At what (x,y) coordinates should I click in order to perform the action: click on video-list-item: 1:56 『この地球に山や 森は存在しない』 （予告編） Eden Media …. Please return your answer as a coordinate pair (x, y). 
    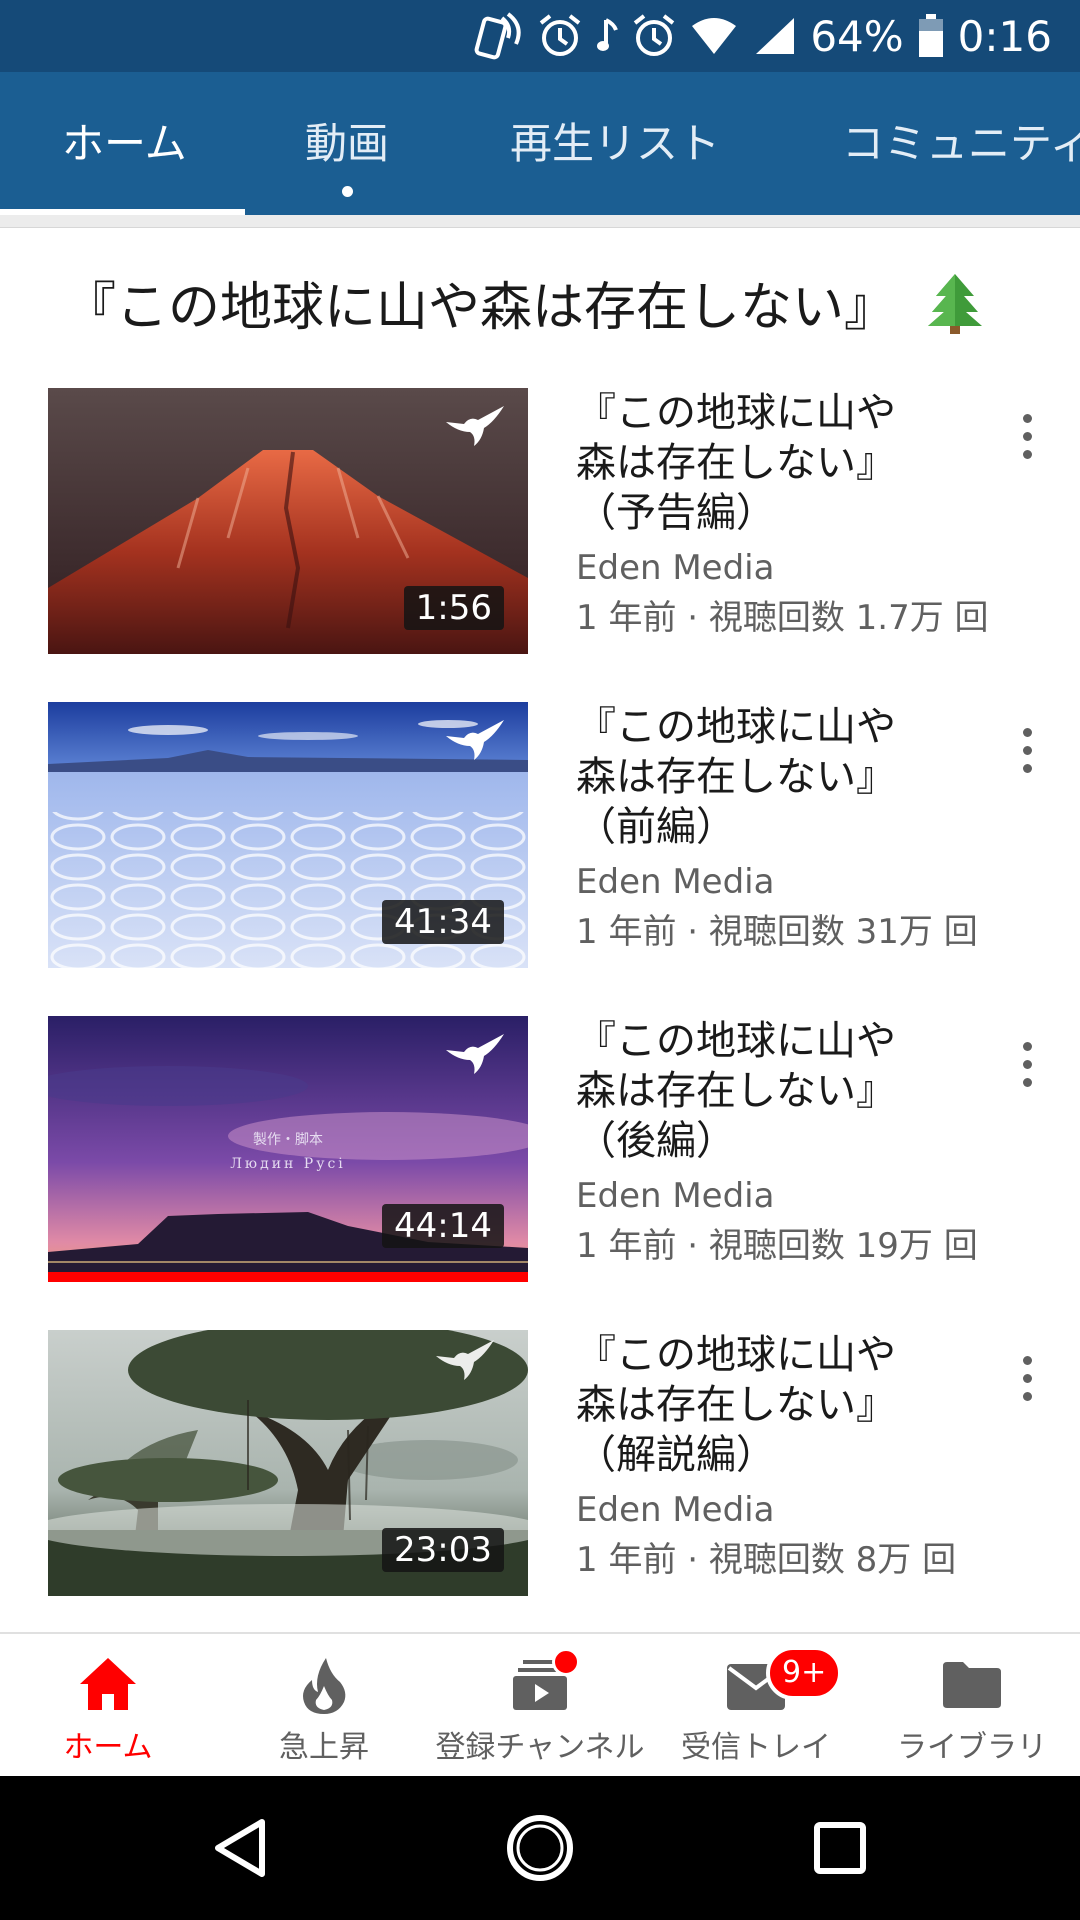
    Looking at the image, I should click on (540, 521).